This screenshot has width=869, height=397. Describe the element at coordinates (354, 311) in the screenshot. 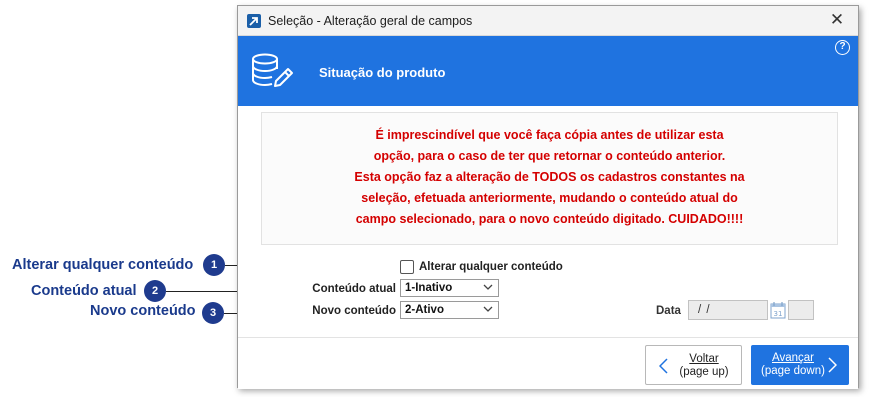

I see `new-content-label: Novo conteúdo` at that location.